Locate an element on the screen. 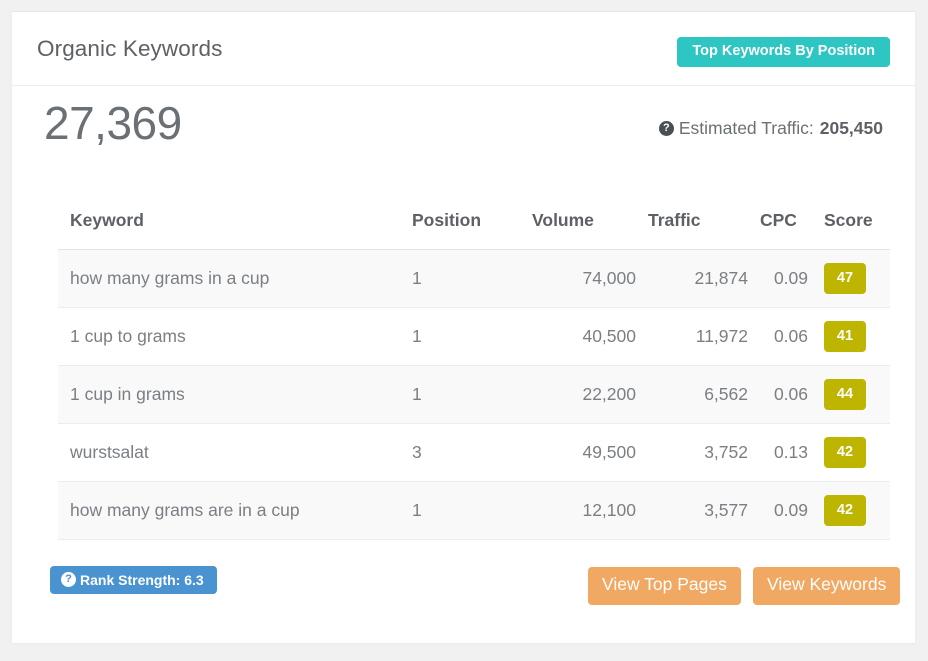  cell-score: 41 is located at coordinates (854, 336).